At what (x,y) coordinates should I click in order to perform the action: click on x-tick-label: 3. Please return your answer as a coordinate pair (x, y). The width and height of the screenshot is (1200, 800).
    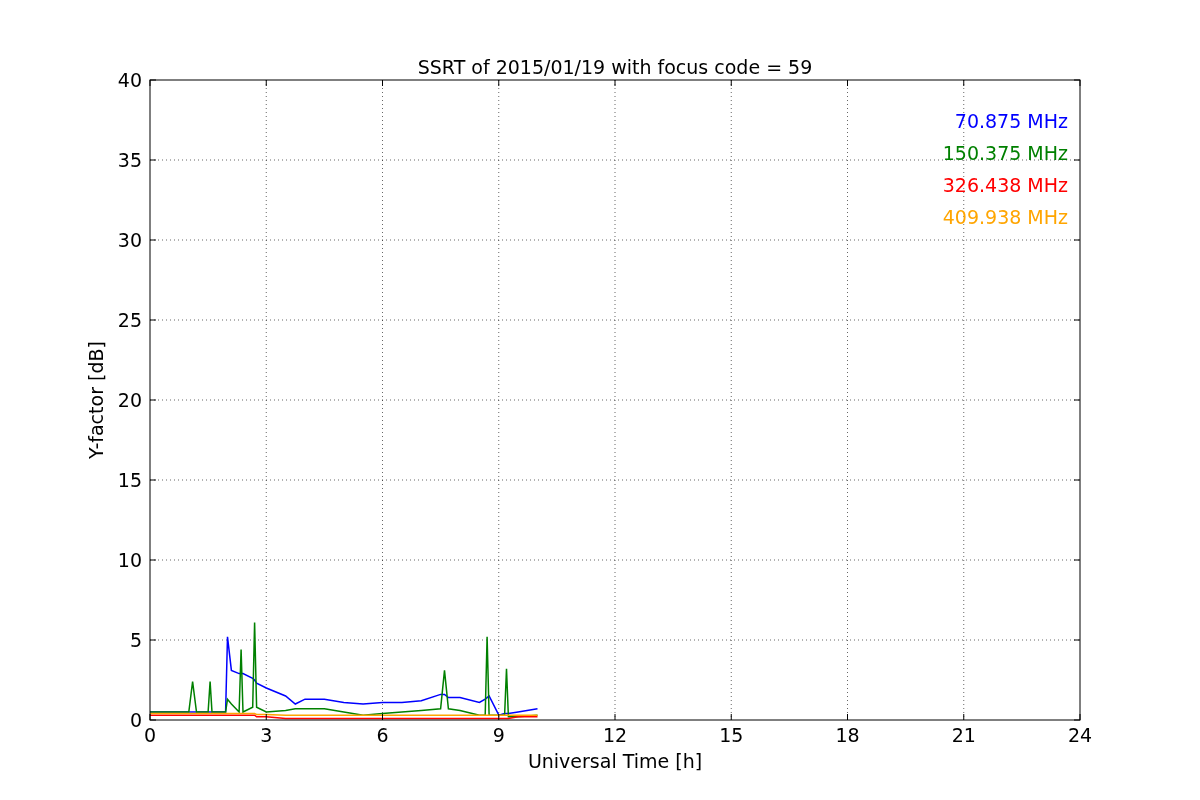
    Looking at the image, I should click on (266, 735).